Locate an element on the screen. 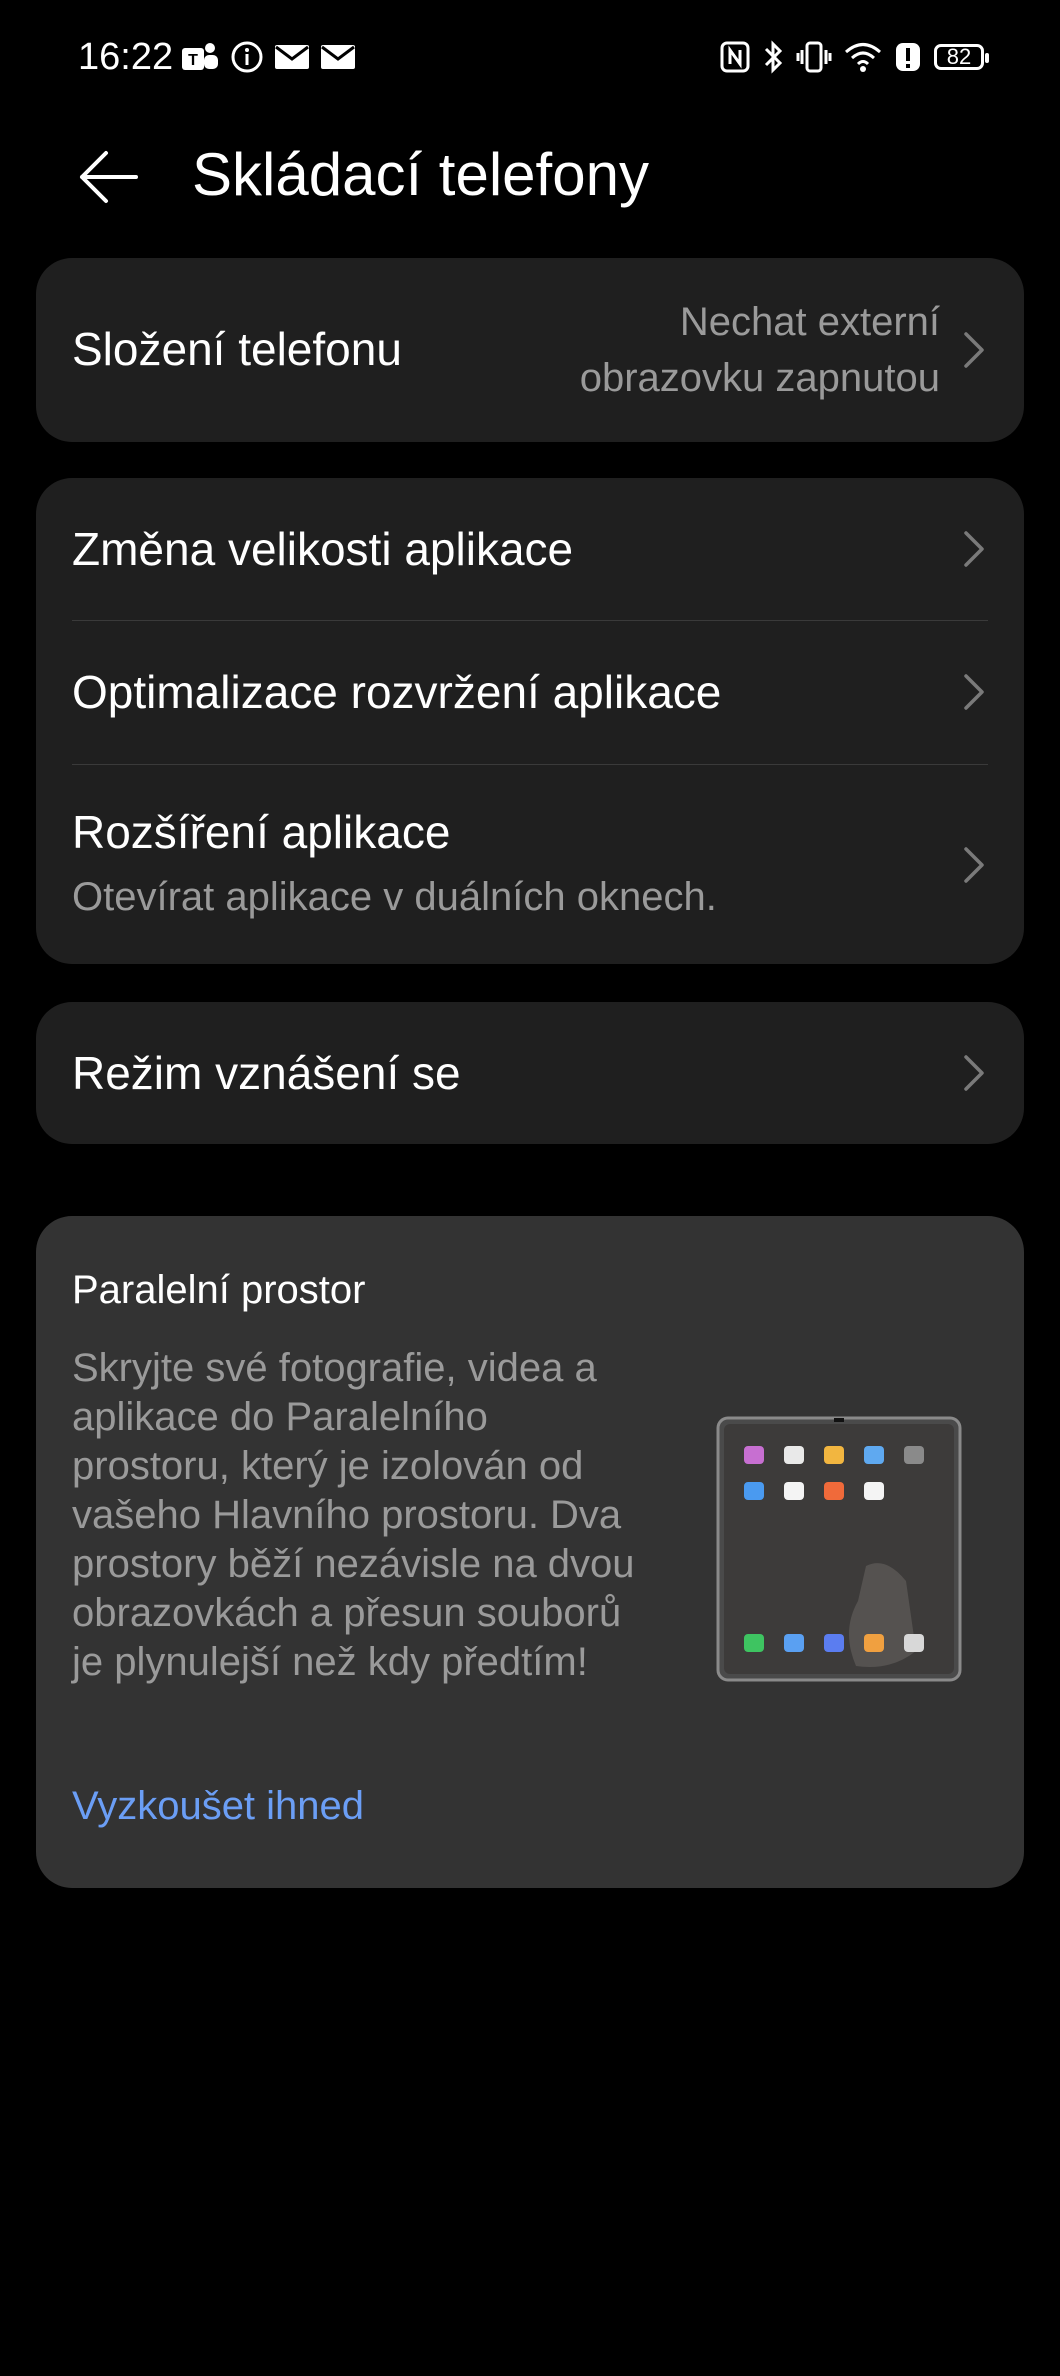  battery-icon: 82 is located at coordinates (961, 57).